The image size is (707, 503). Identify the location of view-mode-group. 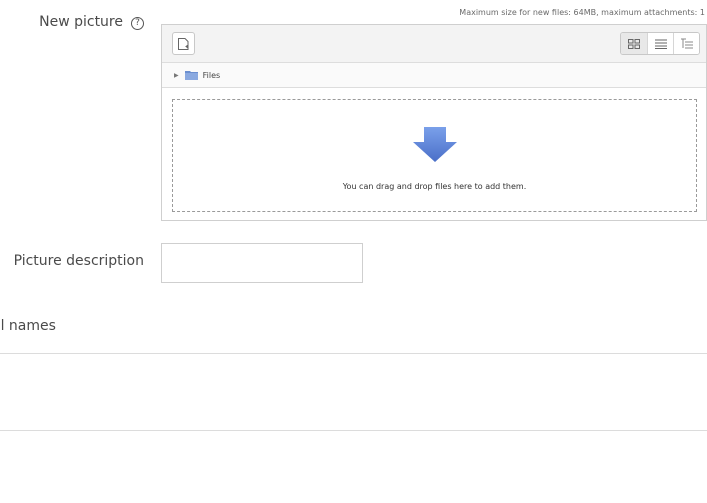
(660, 43).